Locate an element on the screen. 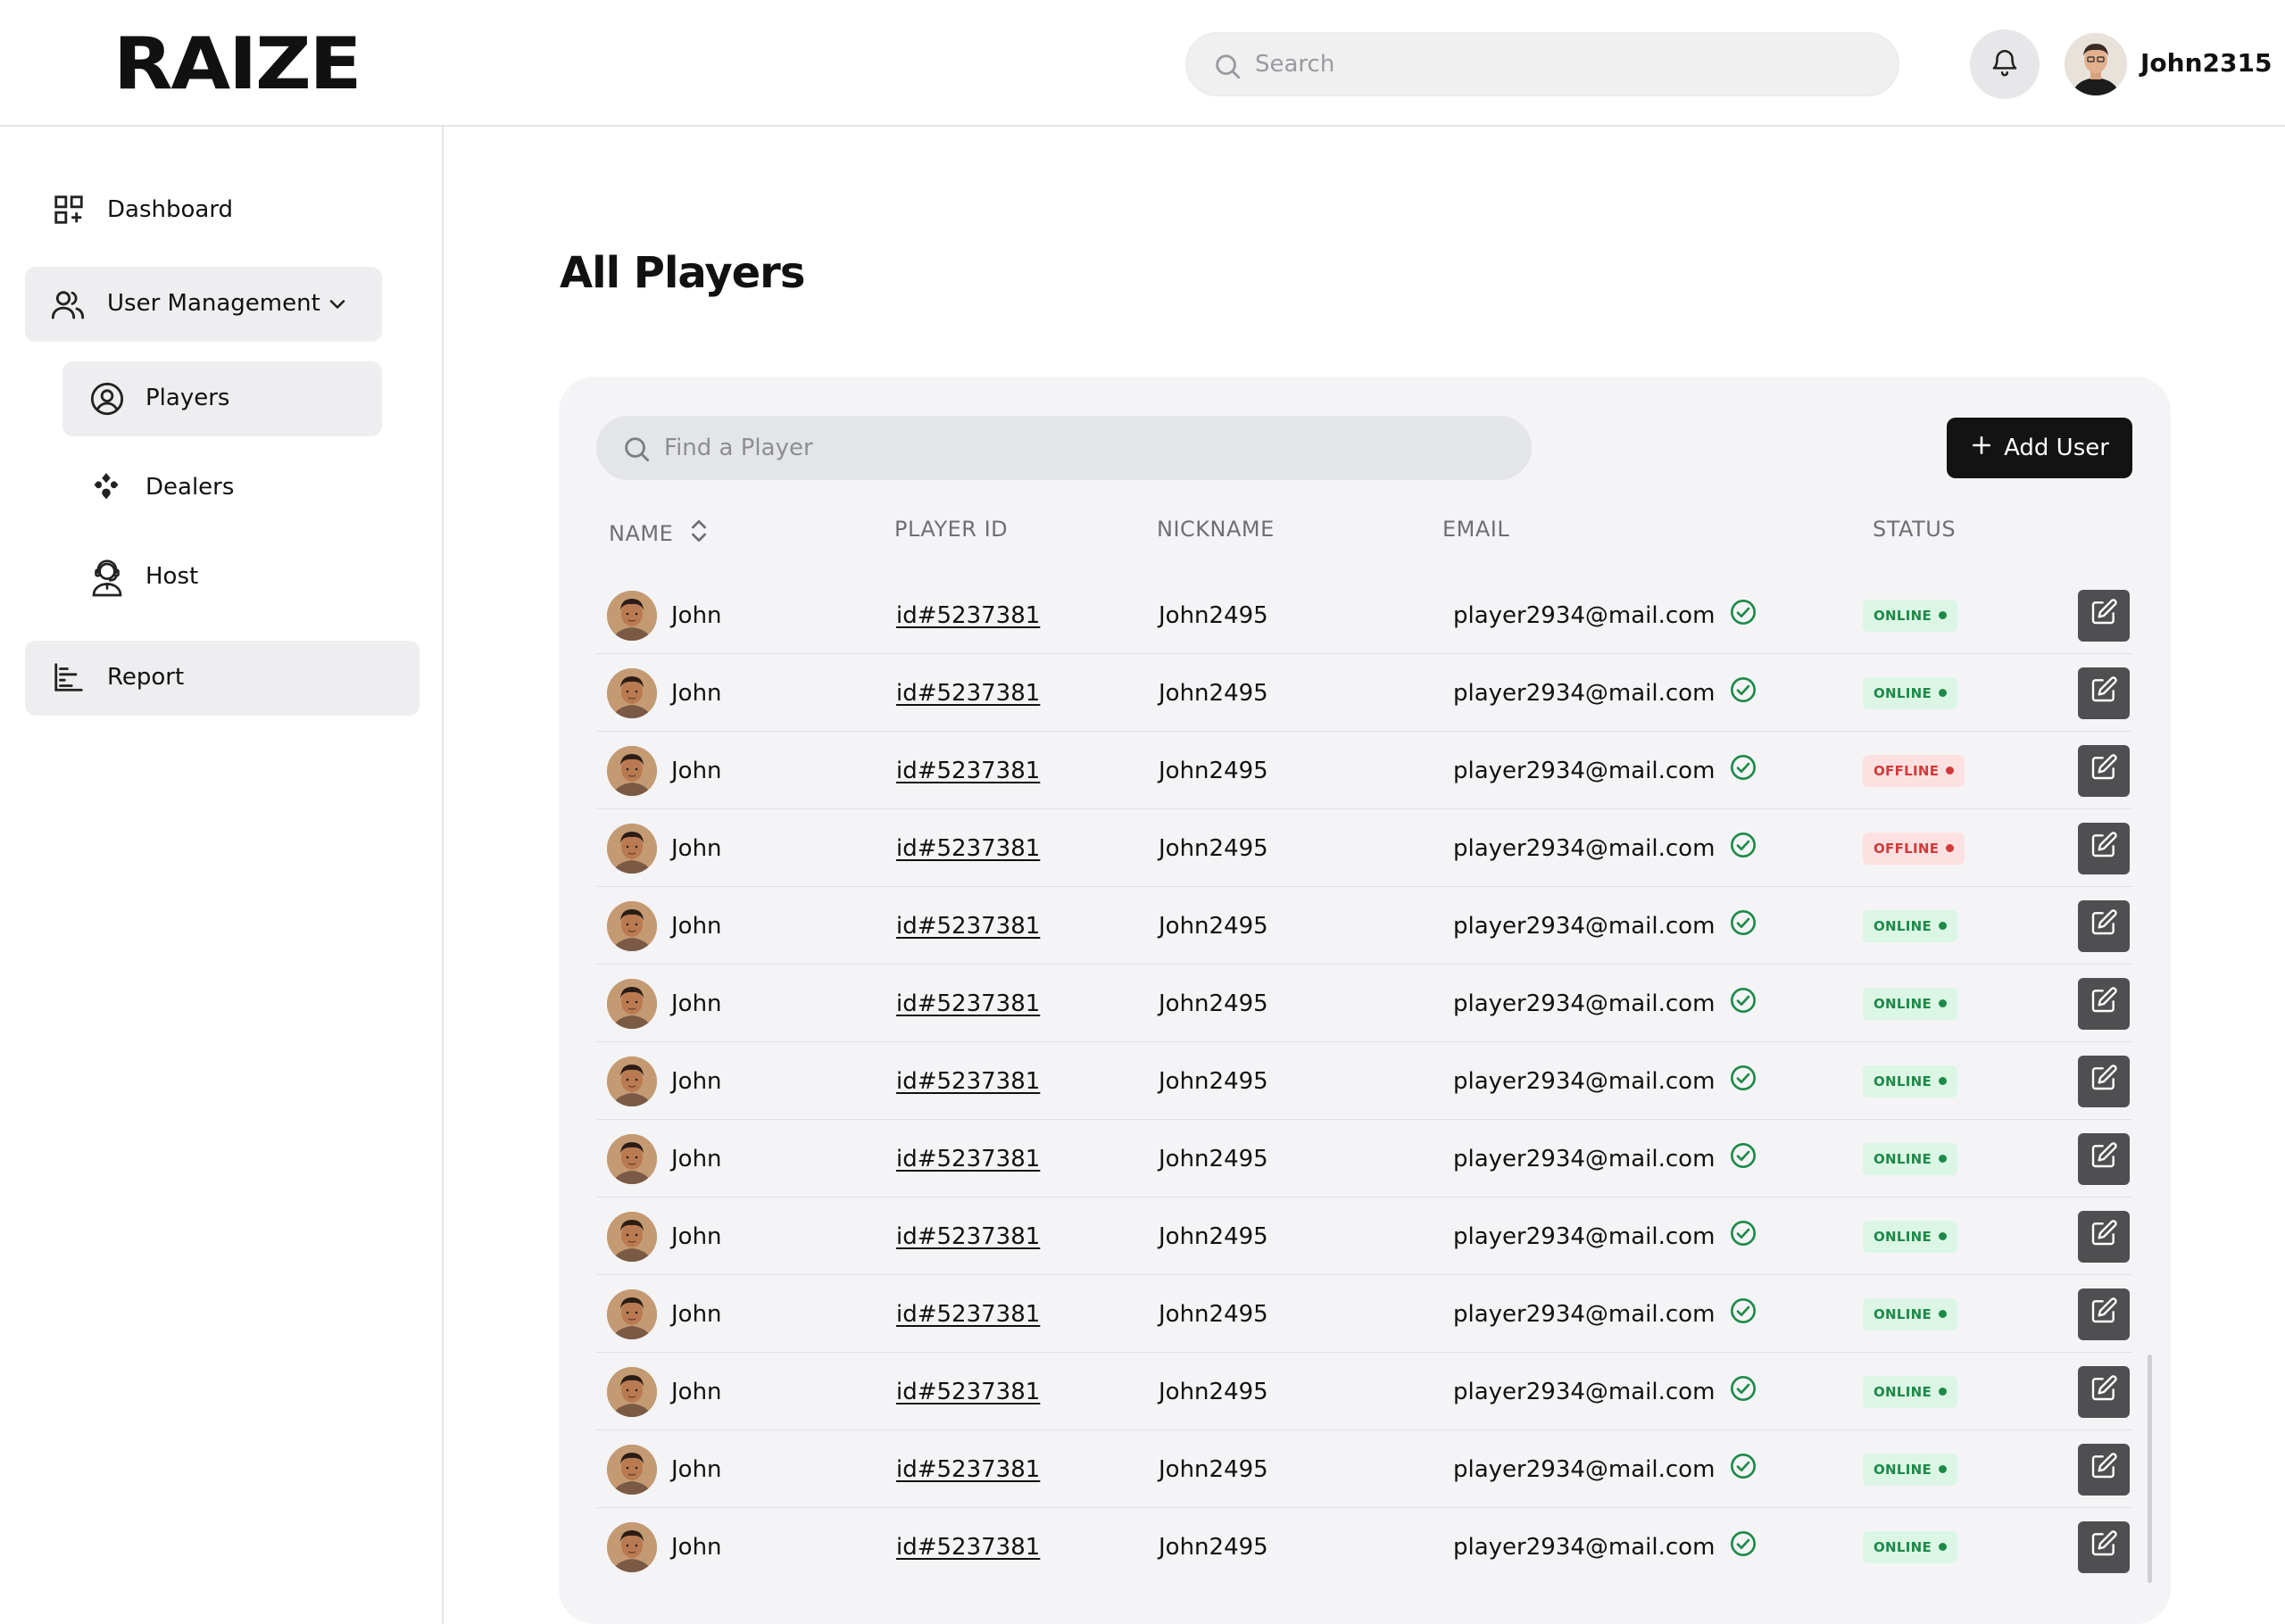 The width and height of the screenshot is (2285, 1624). plus-icon is located at coordinates (1981, 448).